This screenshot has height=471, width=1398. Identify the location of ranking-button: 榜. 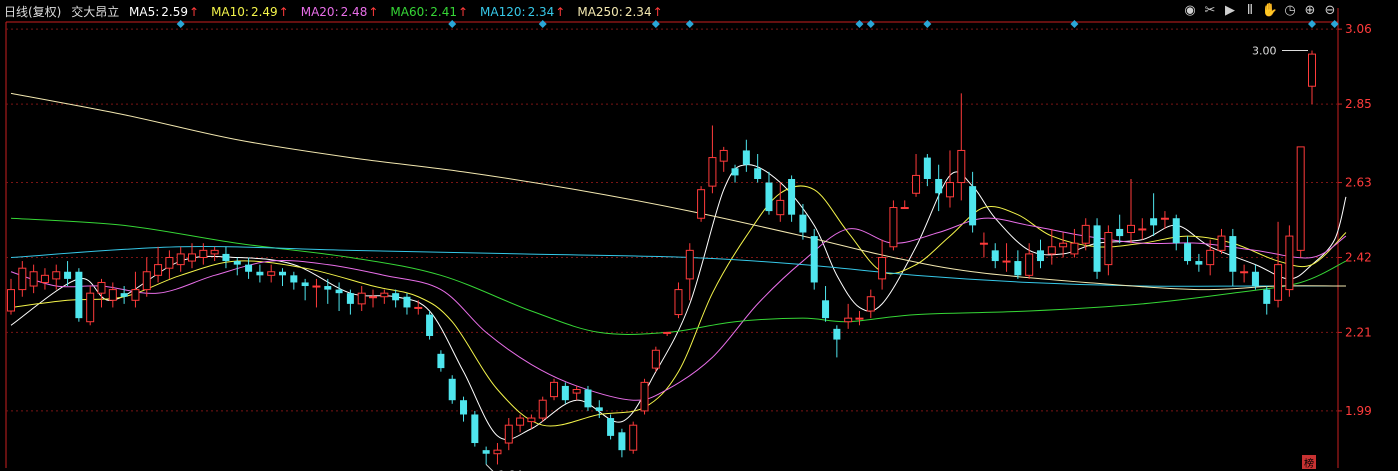
(1309, 462).